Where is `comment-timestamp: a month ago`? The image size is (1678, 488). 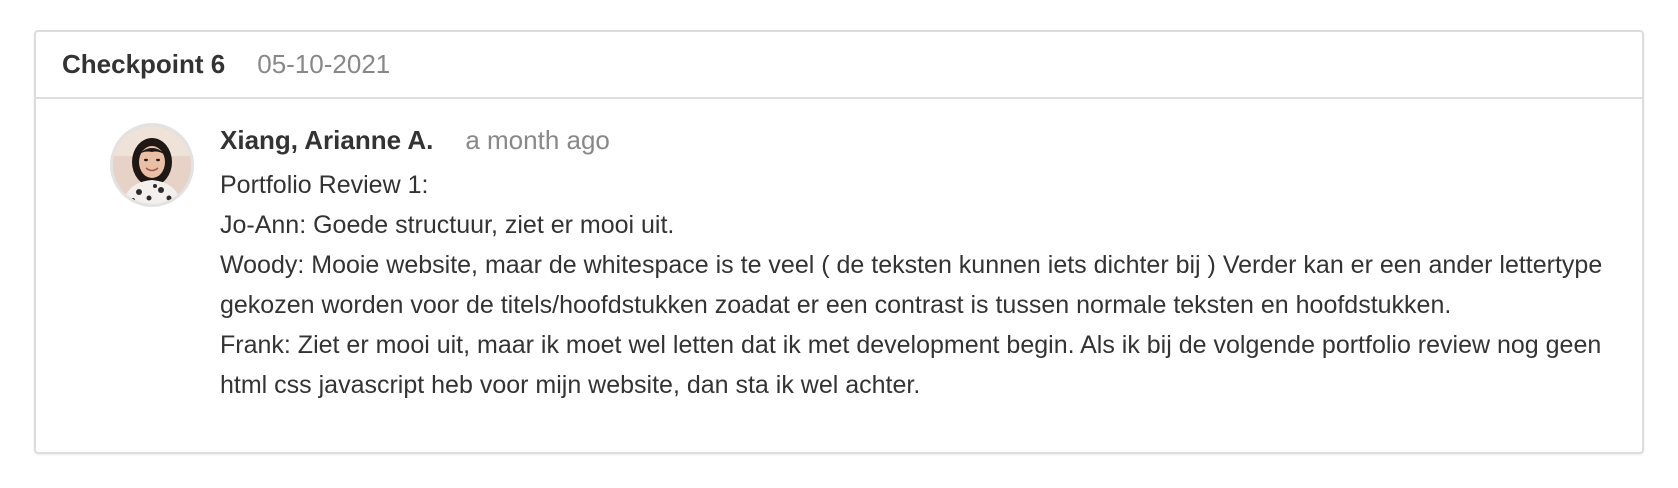
comment-timestamp: a month ago is located at coordinates (537, 140).